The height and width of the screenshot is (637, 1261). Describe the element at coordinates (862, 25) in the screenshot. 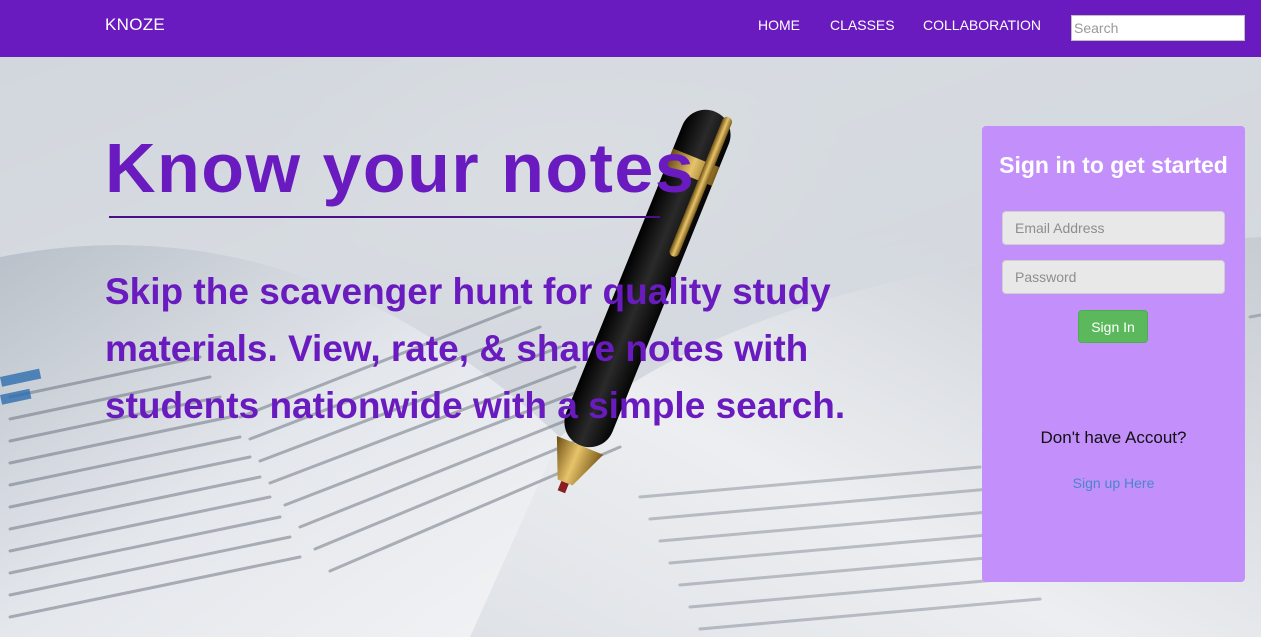

I see `nav-link-classes: CLASSES` at that location.